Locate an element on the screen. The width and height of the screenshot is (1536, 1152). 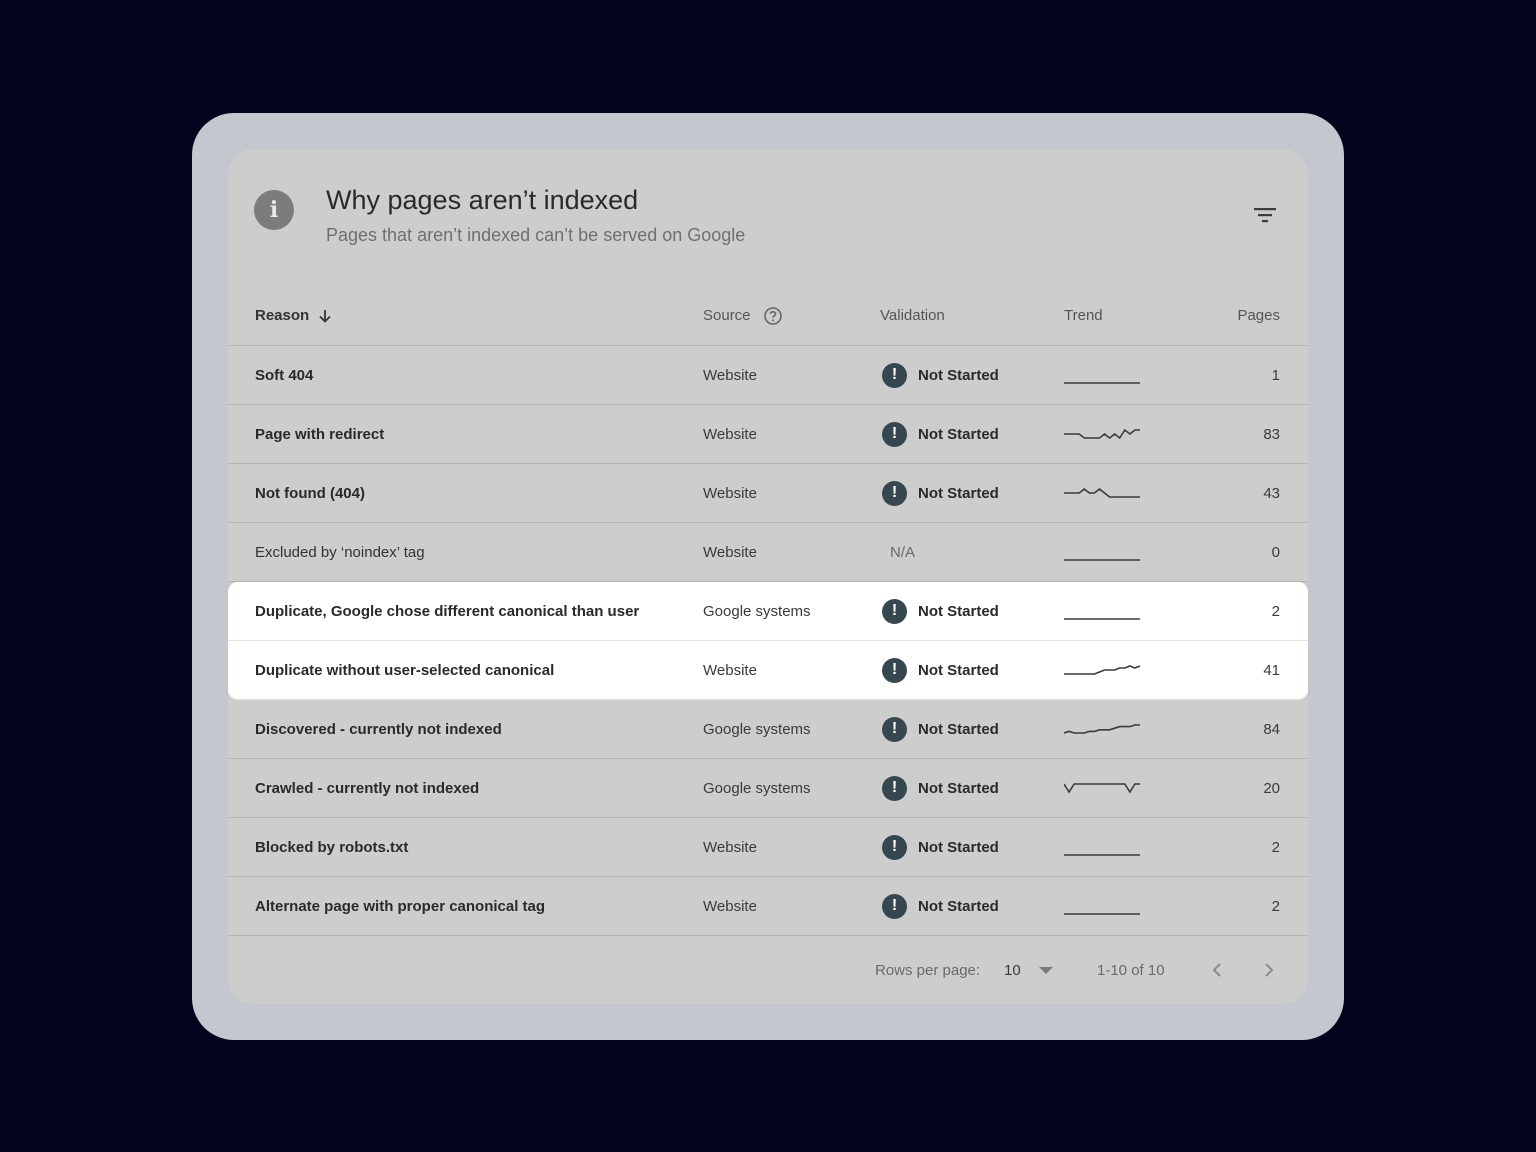
previous-page-button is located at coordinates (1217, 970).